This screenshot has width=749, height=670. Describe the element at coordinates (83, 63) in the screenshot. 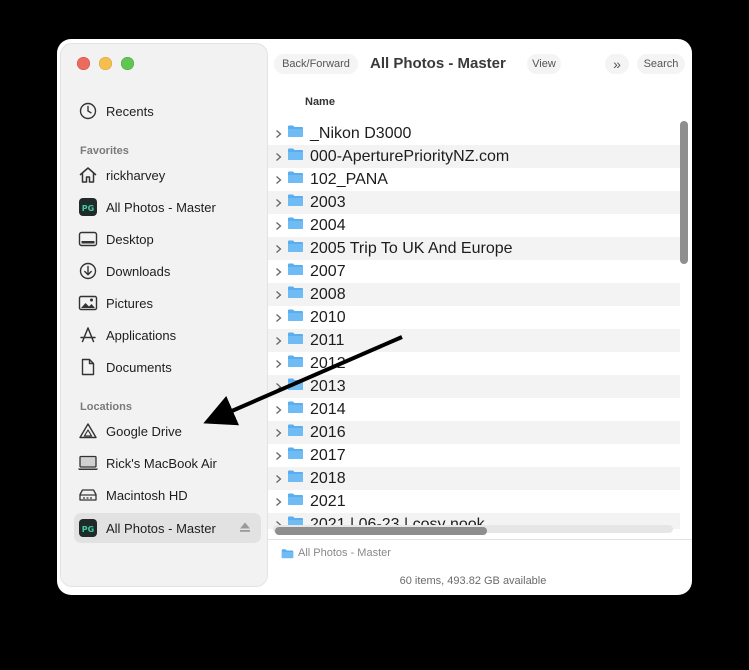

I see `close-window-button` at that location.